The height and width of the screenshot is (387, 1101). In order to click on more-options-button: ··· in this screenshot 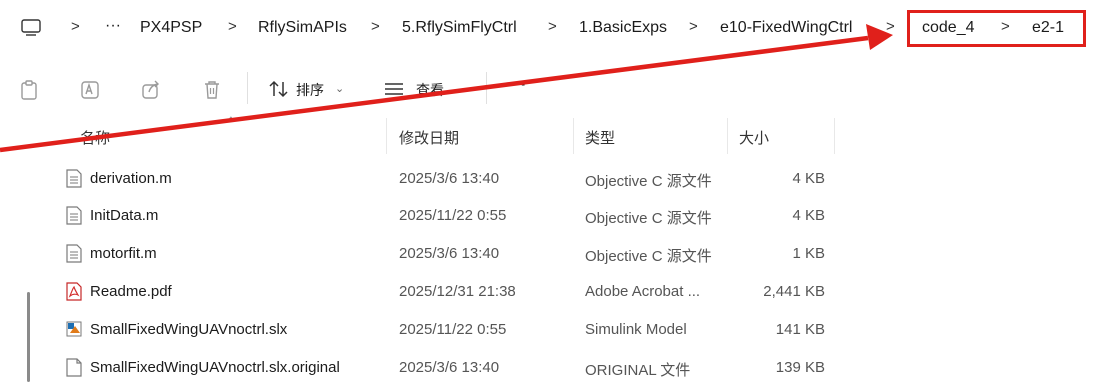, I will do `click(516, 85)`.